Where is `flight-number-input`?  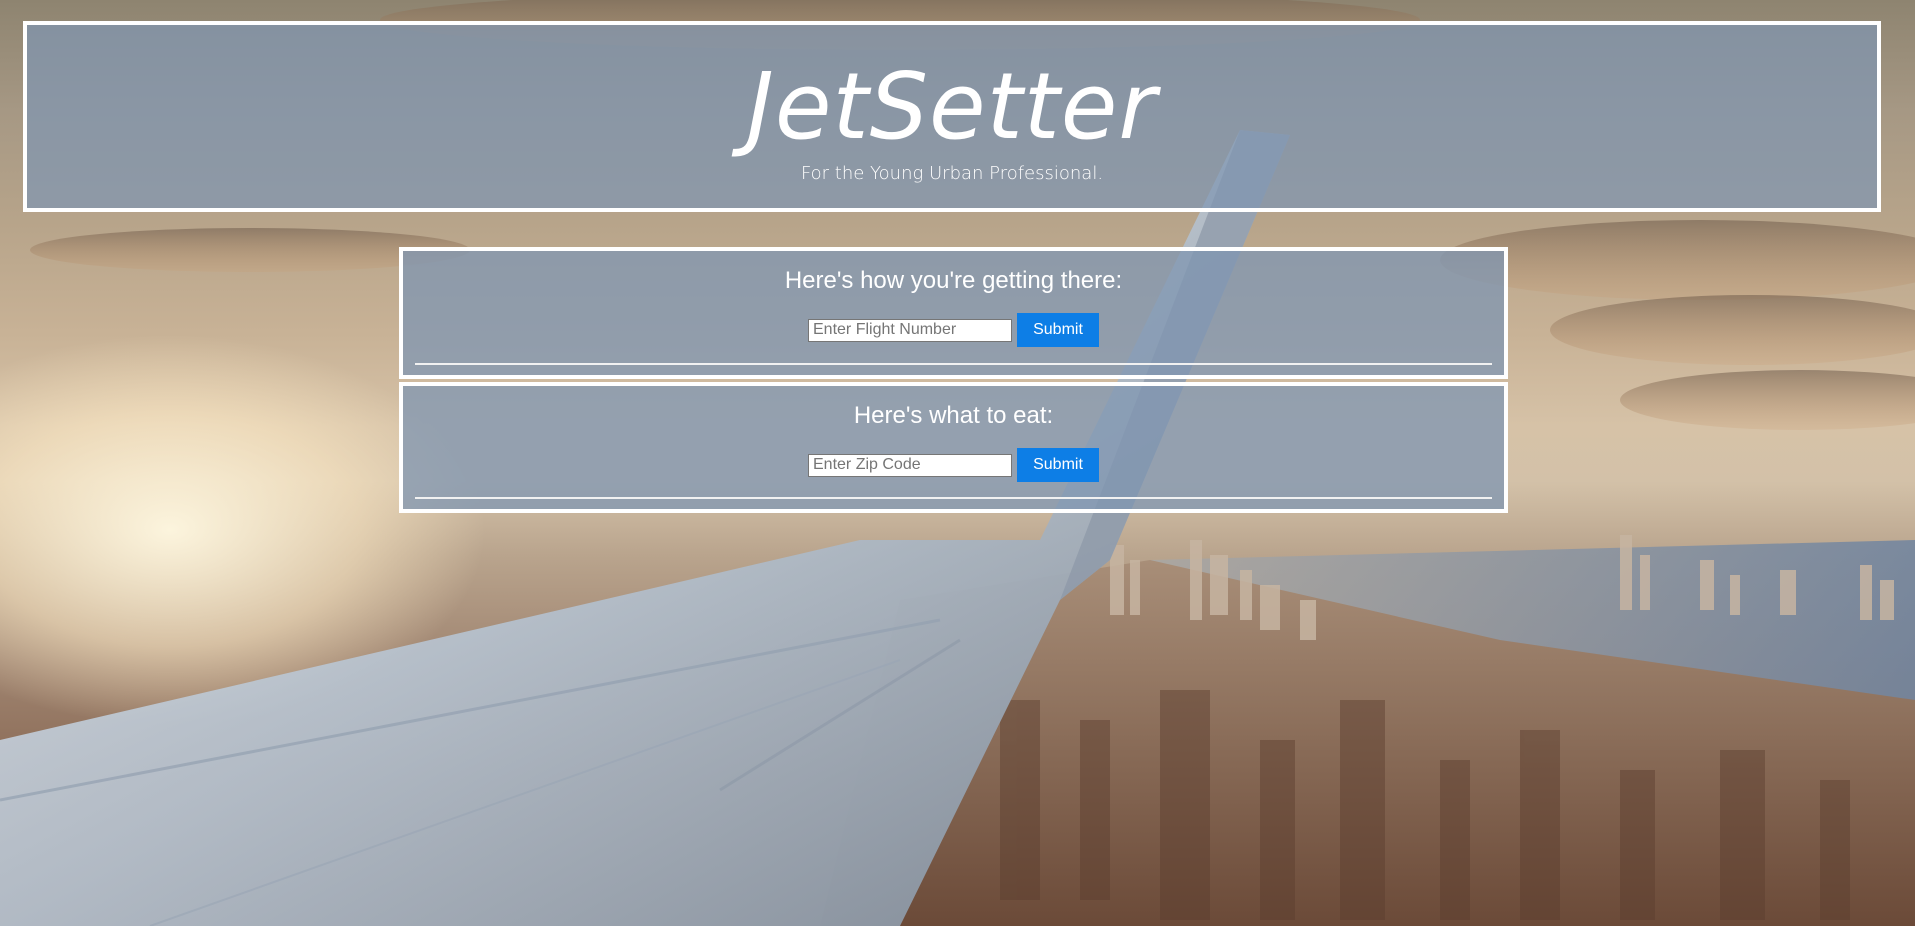 flight-number-input is located at coordinates (910, 330).